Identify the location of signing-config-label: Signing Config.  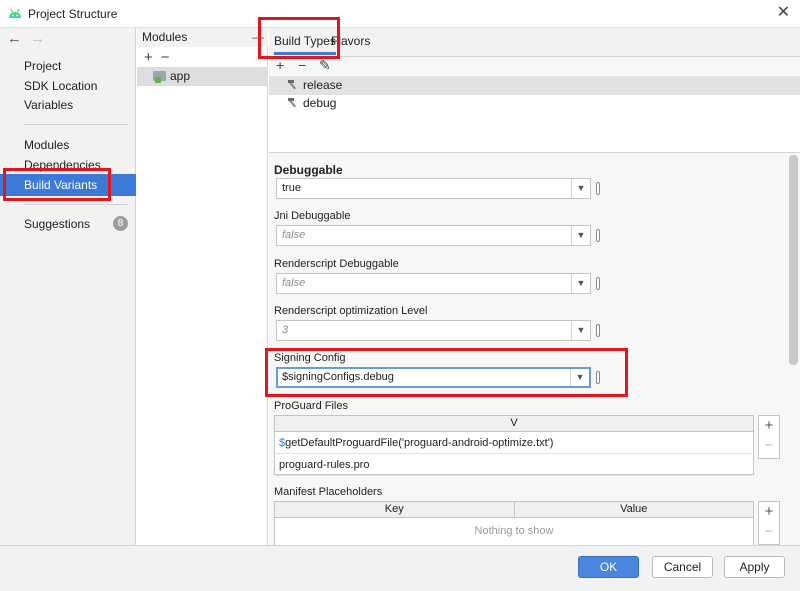
(310, 358).